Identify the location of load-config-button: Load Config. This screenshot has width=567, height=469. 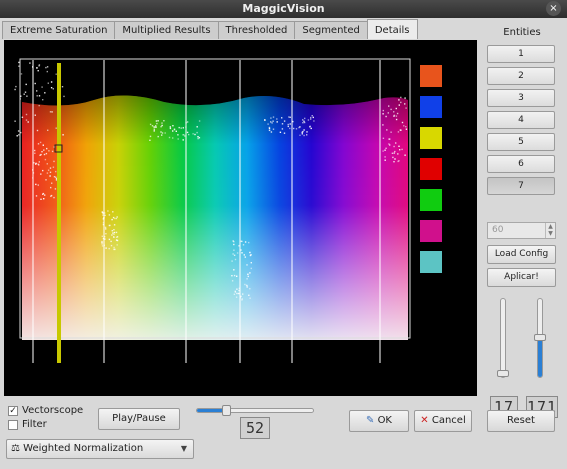
(521, 254).